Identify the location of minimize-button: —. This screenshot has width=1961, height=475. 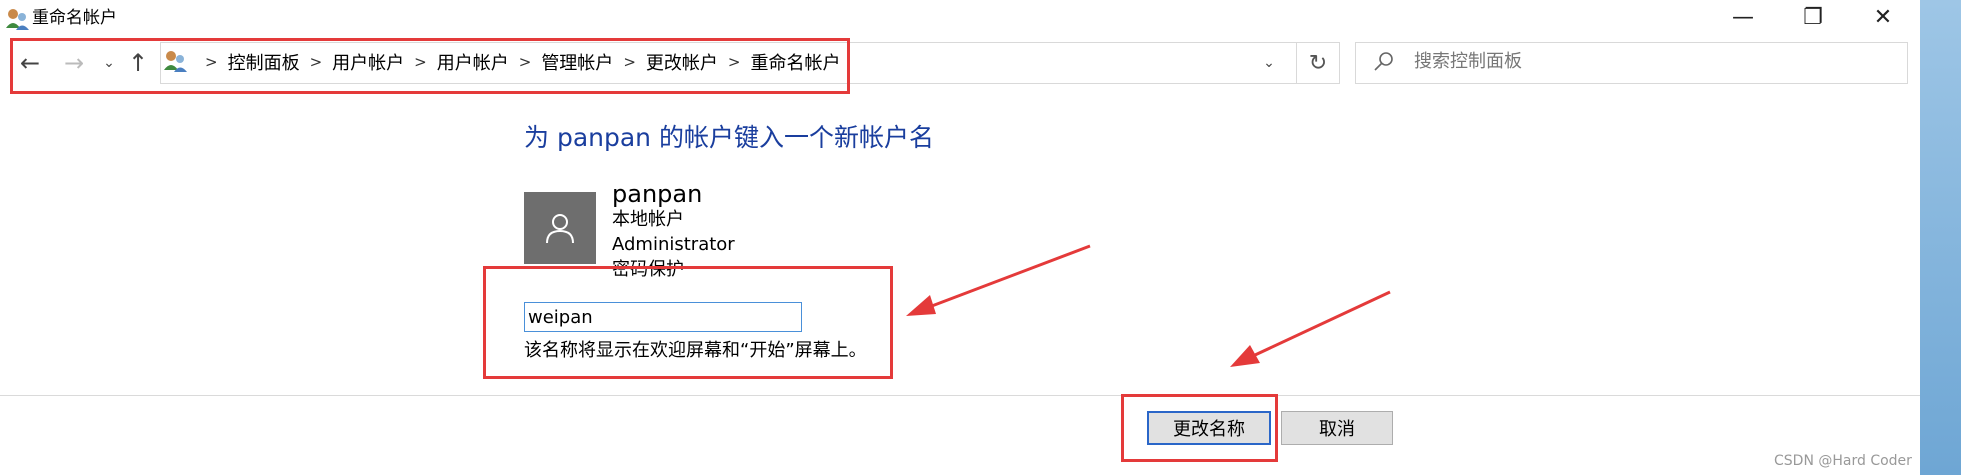
(1743, 17).